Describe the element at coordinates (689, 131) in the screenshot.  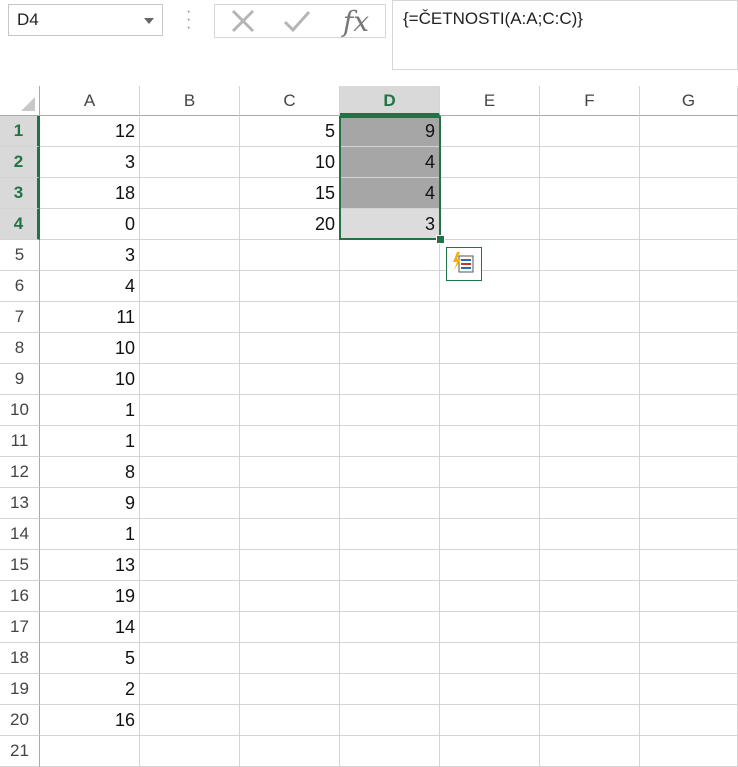
I see `cell-g1` at that location.